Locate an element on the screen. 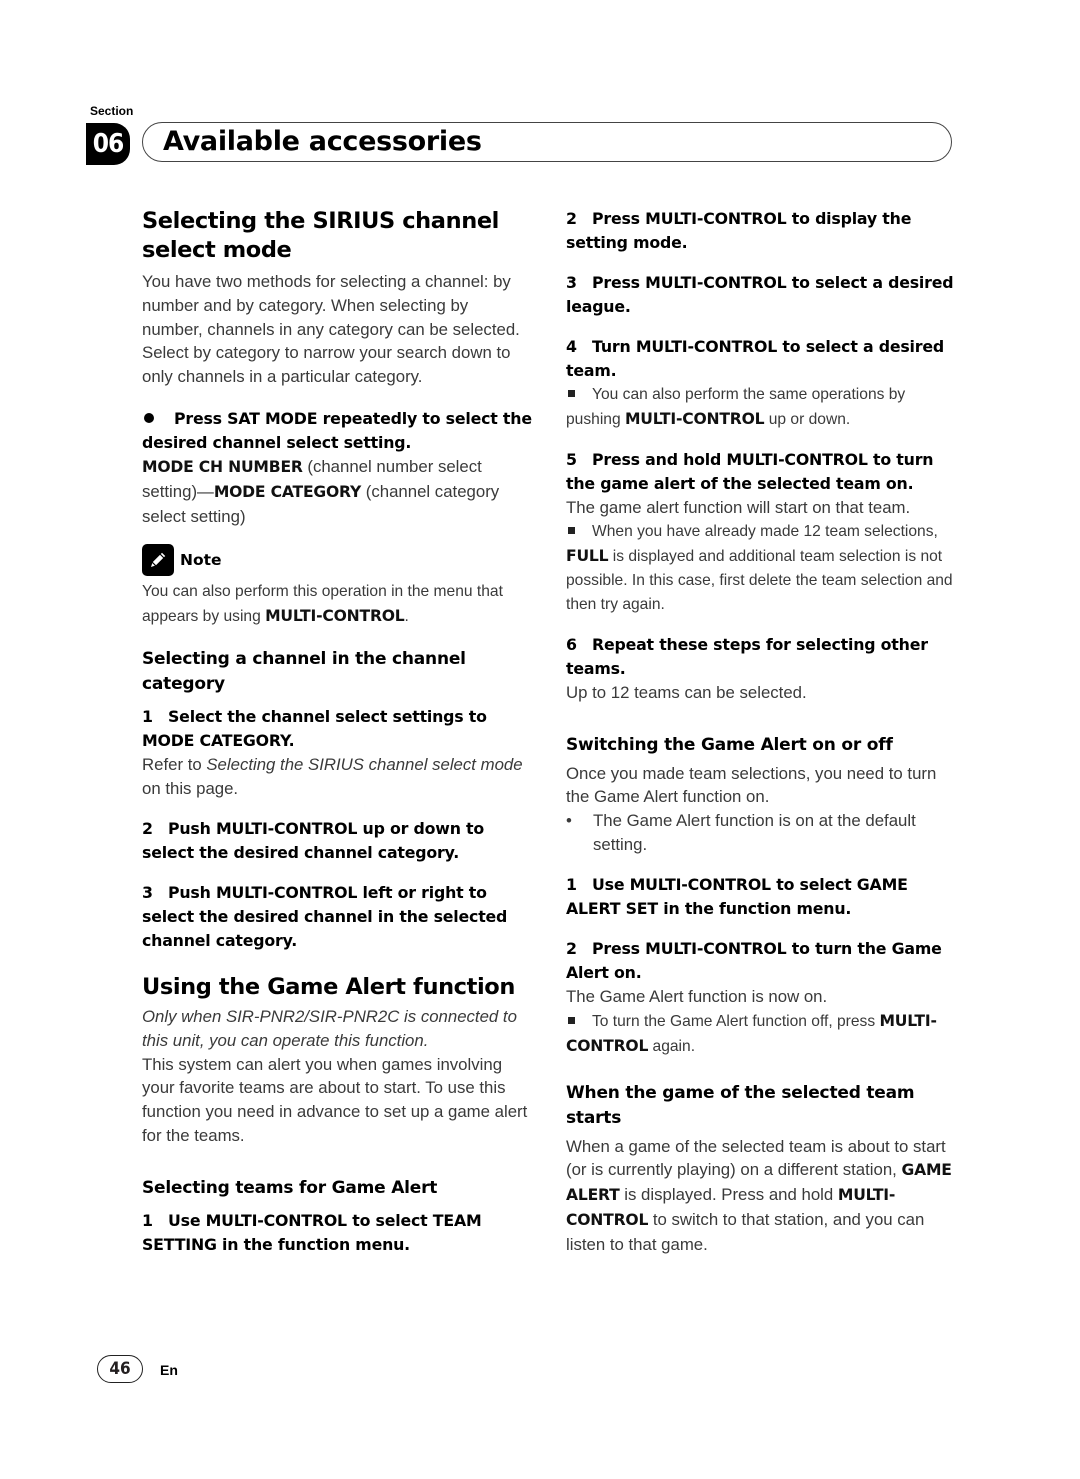 The height and width of the screenshot is (1479, 1080). section-label: Section is located at coordinates (112, 111).